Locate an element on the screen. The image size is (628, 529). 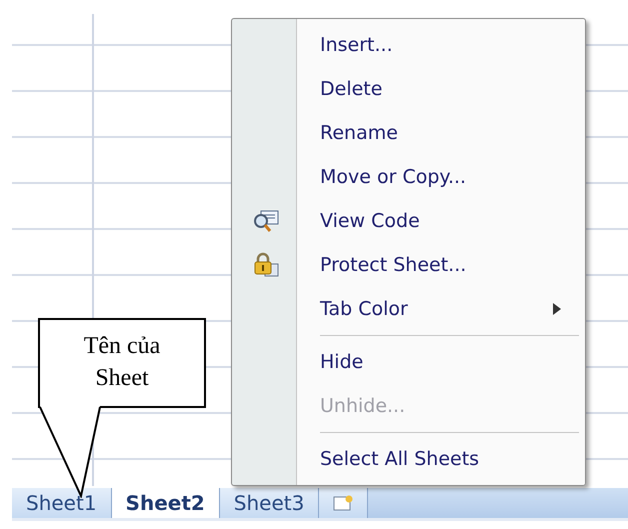
menu-item: Rename is located at coordinates (408, 133).